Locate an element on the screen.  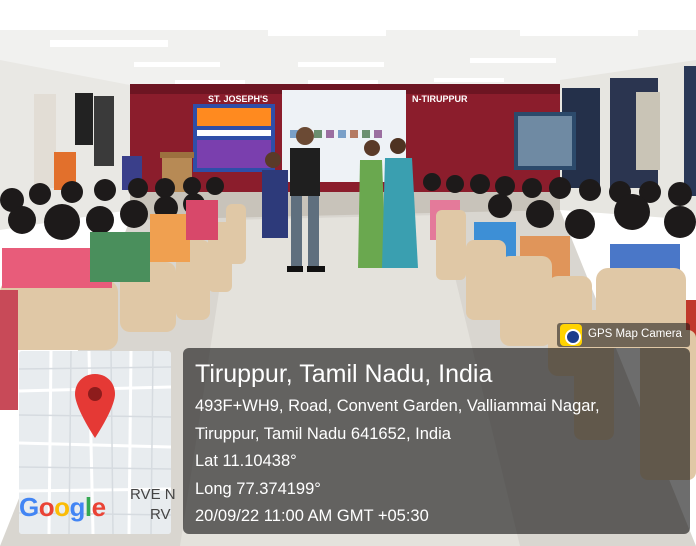
latitude-readout: Lat 11.10438° is located at coordinates (246, 461).